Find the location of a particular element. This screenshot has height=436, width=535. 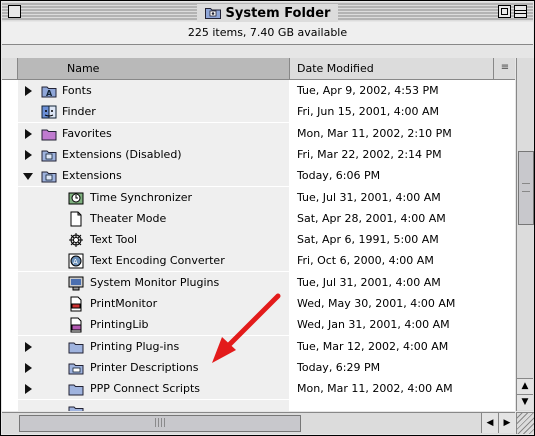

annotation-arrow is located at coordinates (246, 328).